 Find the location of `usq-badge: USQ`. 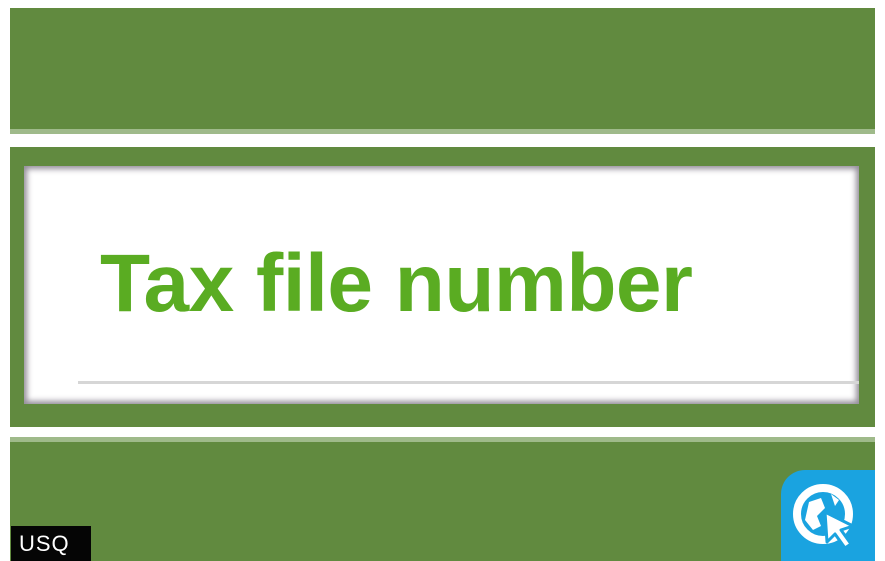

usq-badge: USQ is located at coordinates (51, 543).